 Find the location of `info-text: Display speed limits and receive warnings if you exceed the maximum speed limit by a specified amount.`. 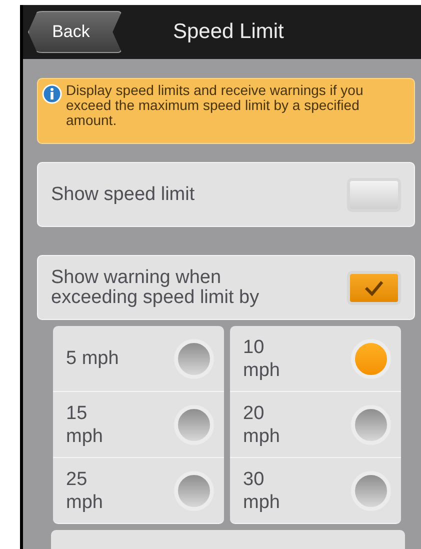

info-text: Display speed limits and receive warnings if you exceed the maximum speed limit by a specified amount. is located at coordinates (215, 105).